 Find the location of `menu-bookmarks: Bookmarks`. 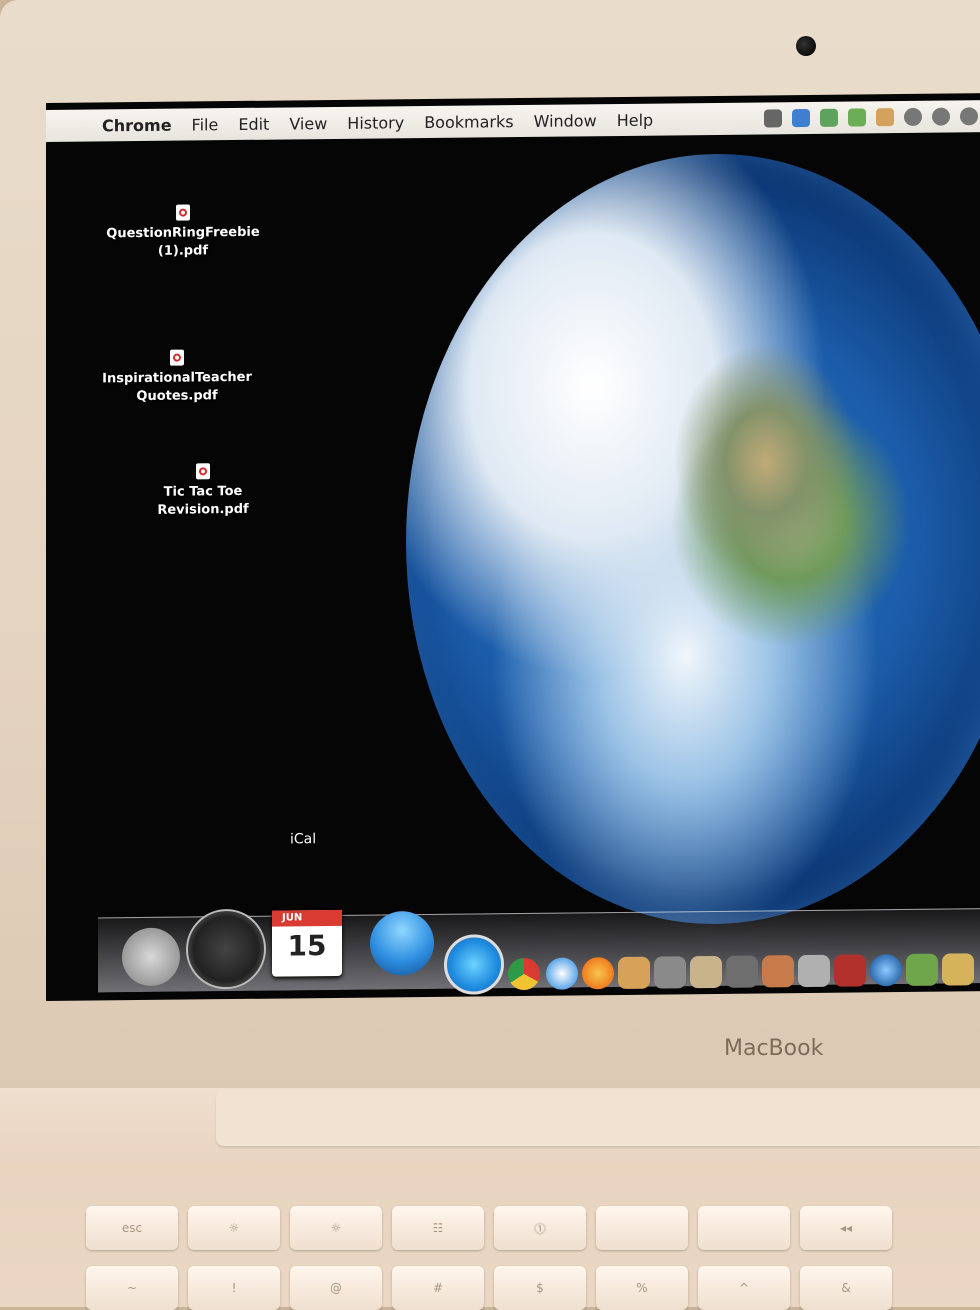

menu-bookmarks: Bookmarks is located at coordinates (468, 122).